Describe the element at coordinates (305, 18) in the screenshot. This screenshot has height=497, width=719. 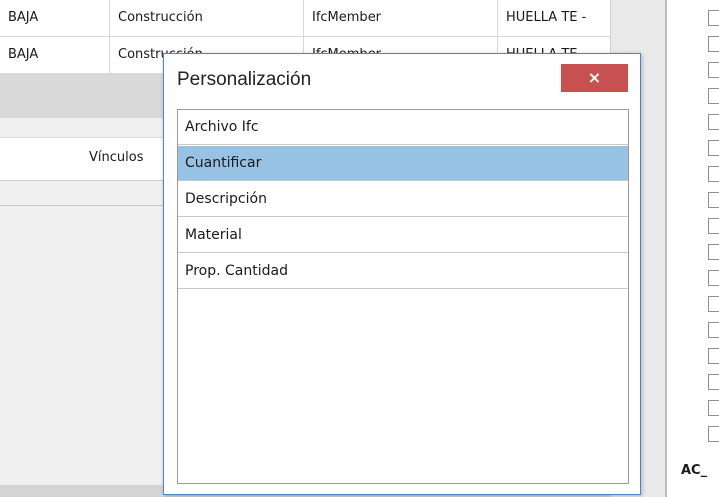
I see `table-row: BAJA Construcción IfcMember HUELLA TE -` at that location.